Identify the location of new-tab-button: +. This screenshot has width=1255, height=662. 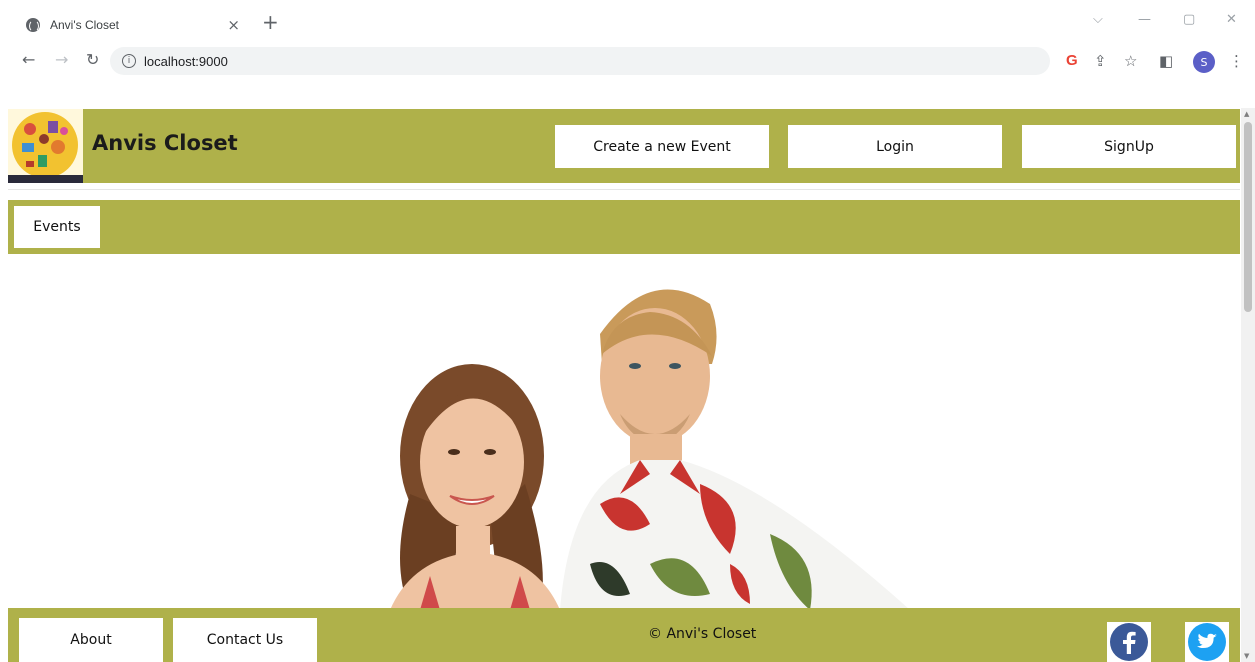
(270, 22).